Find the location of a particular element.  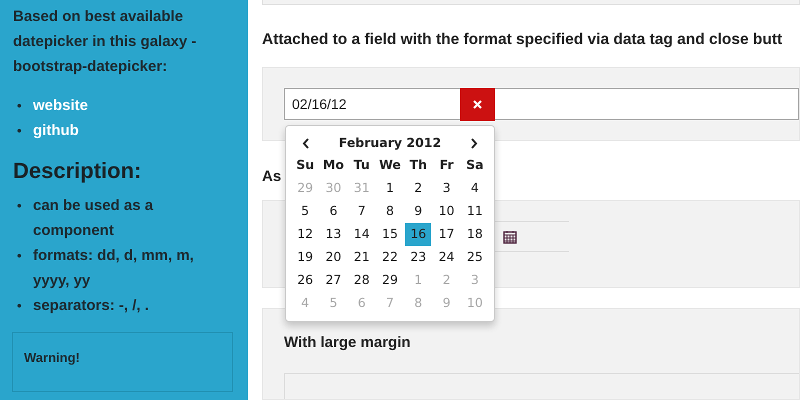

calendar-day: 23 is located at coordinates (418, 257).